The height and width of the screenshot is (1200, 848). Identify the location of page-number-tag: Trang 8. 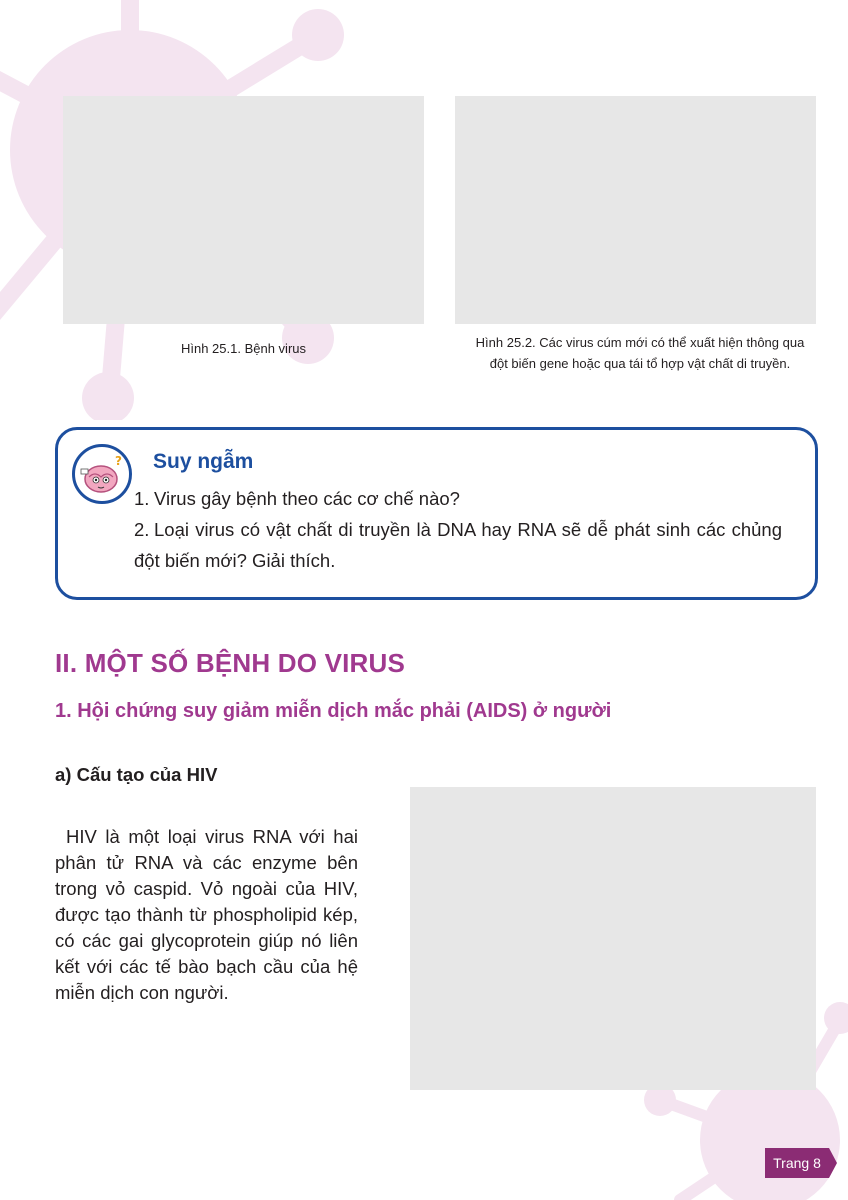
(797, 1163).